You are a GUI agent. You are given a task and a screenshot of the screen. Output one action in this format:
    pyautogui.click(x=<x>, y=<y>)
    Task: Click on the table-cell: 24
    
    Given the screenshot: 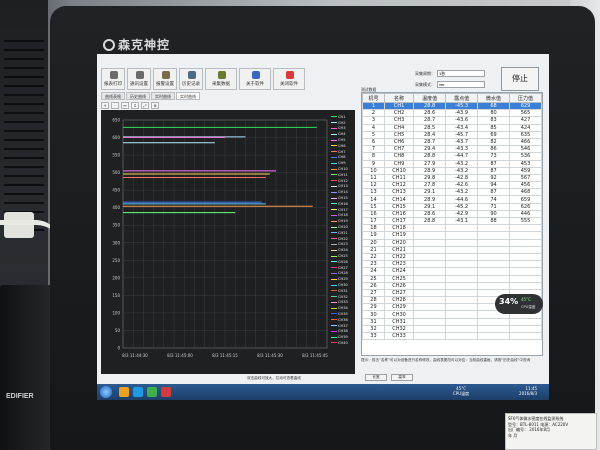 What is the action you would take?
    pyautogui.click(x=373, y=271)
    